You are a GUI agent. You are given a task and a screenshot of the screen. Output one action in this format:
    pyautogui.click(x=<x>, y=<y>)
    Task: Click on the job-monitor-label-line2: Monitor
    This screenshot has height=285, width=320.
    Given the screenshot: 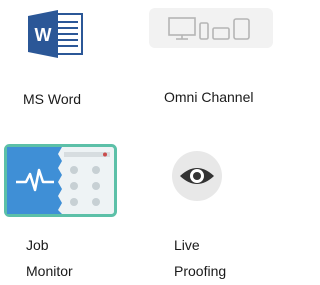 What is the action you would take?
    pyautogui.click(x=49, y=271)
    